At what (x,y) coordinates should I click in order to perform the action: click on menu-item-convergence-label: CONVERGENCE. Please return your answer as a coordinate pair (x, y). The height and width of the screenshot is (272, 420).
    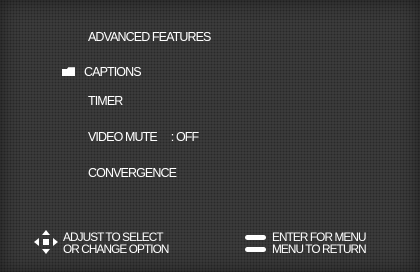
    Looking at the image, I should click on (132, 173).